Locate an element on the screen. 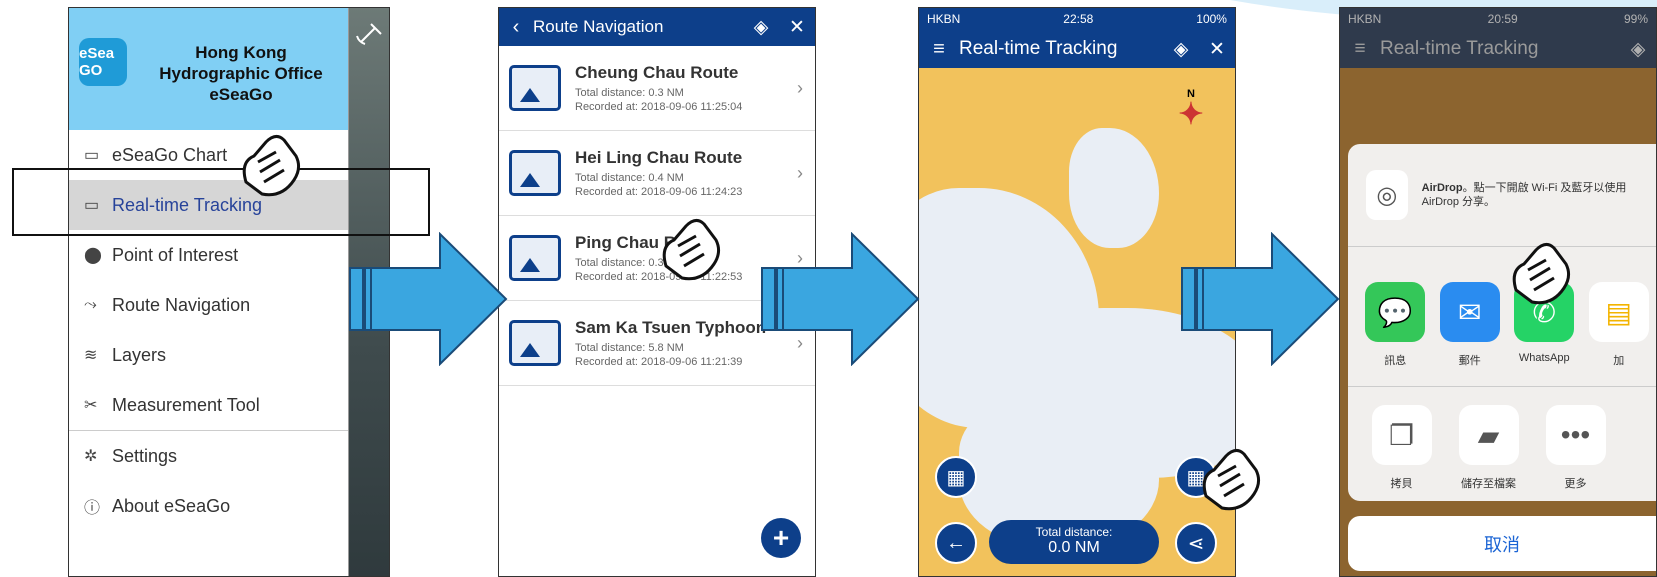  cancel-button: 取消 is located at coordinates (1502, 543).